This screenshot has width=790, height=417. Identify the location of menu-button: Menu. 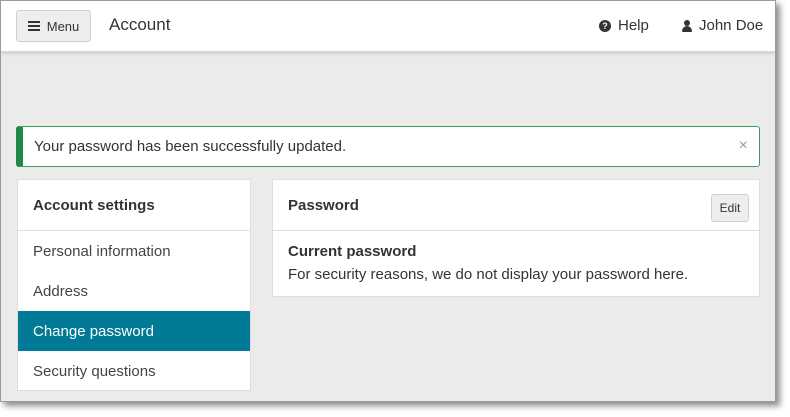
(53, 26).